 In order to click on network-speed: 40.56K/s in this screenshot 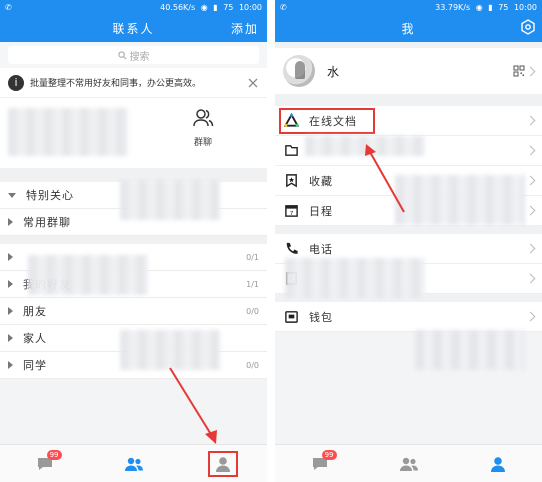, I will do `click(178, 7)`.